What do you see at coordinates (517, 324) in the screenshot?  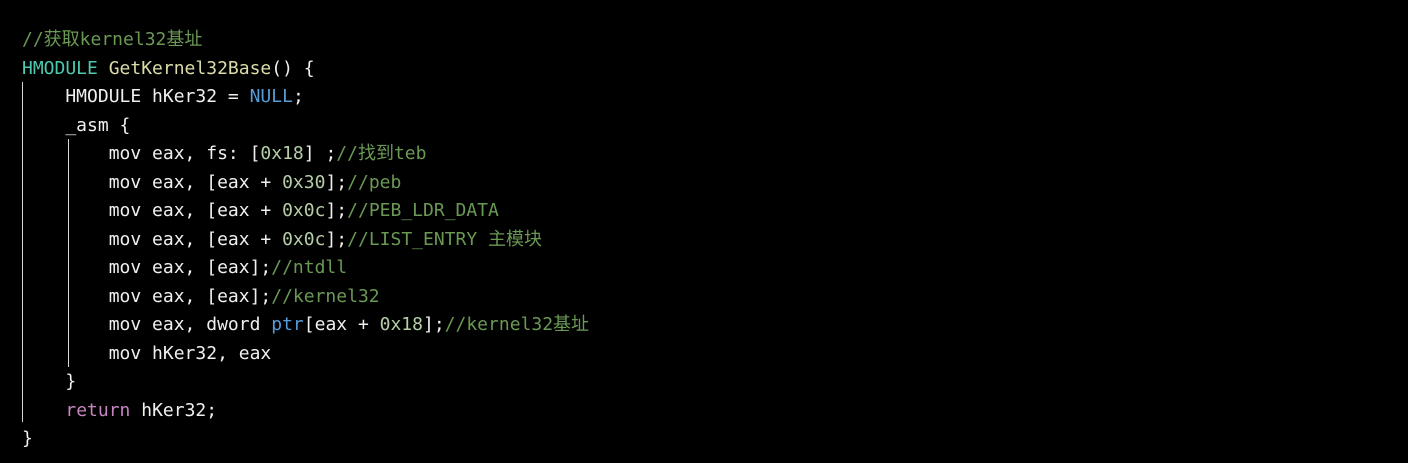 I see `token-comment: //kernel32基址` at bounding box center [517, 324].